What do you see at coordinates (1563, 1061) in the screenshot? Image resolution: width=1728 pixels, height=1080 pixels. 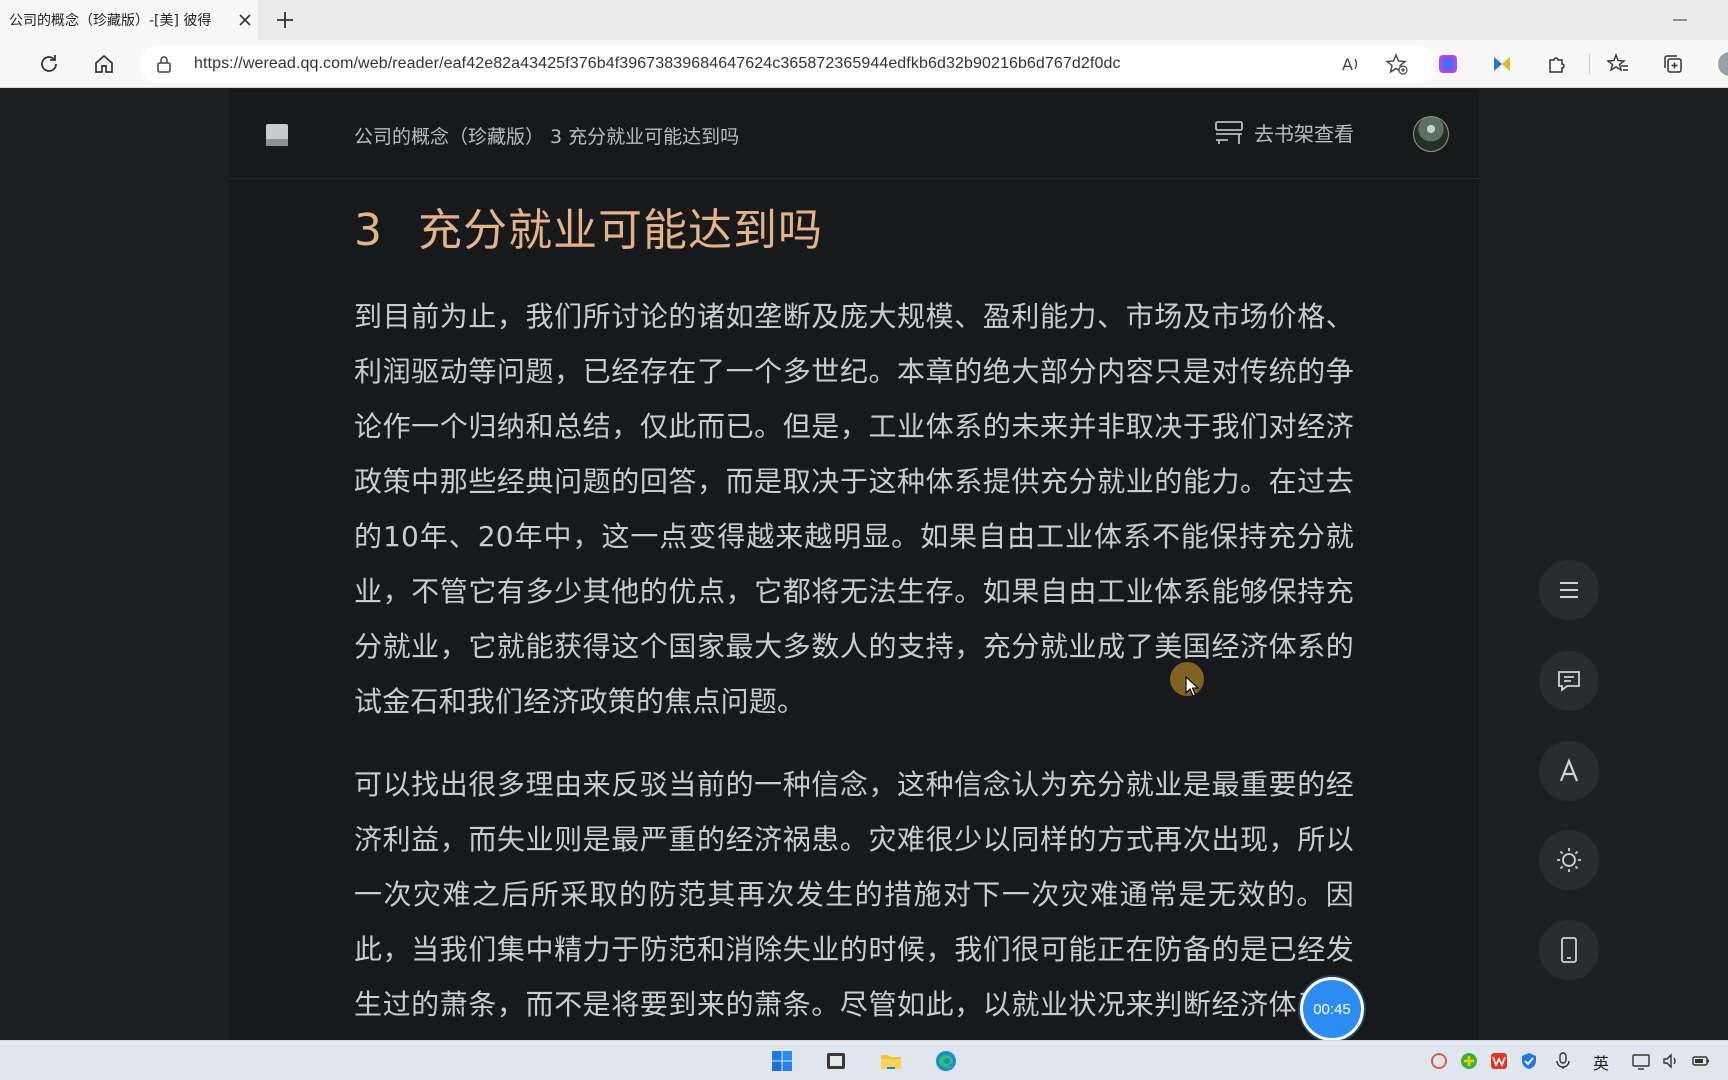 I see `microphone-icon` at bounding box center [1563, 1061].